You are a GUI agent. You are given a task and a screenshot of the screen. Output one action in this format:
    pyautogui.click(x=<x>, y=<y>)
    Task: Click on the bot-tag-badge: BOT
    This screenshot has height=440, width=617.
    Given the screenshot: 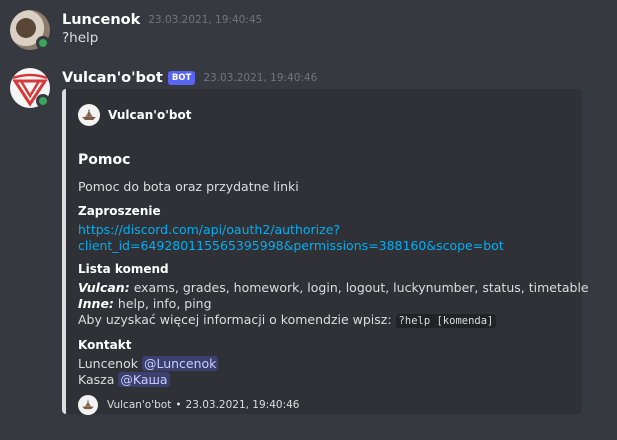 What is the action you would take?
    pyautogui.click(x=181, y=78)
    